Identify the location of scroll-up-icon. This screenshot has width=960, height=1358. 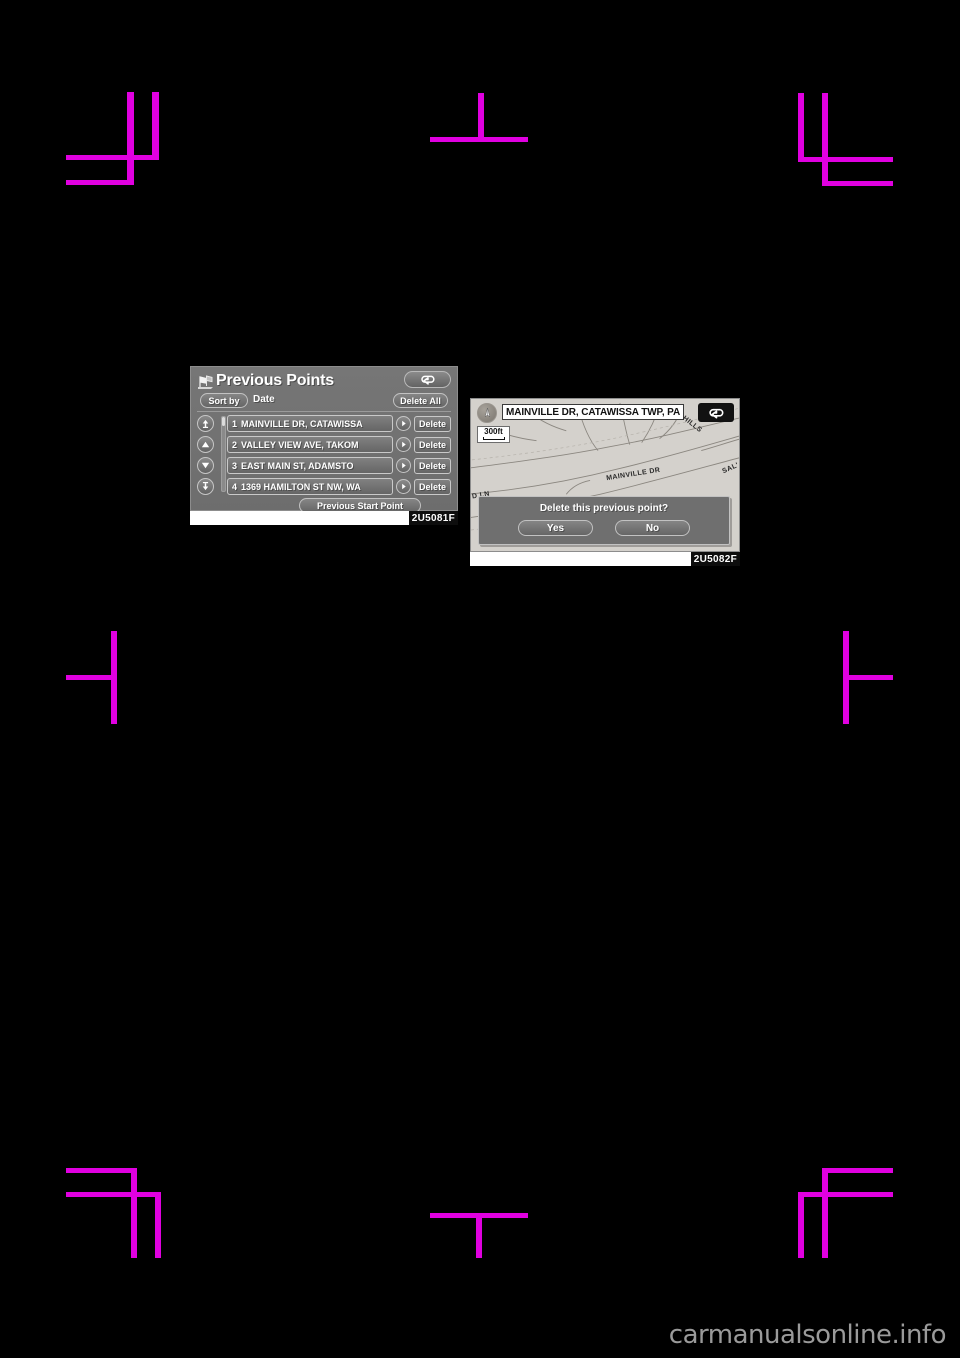
(205, 444).